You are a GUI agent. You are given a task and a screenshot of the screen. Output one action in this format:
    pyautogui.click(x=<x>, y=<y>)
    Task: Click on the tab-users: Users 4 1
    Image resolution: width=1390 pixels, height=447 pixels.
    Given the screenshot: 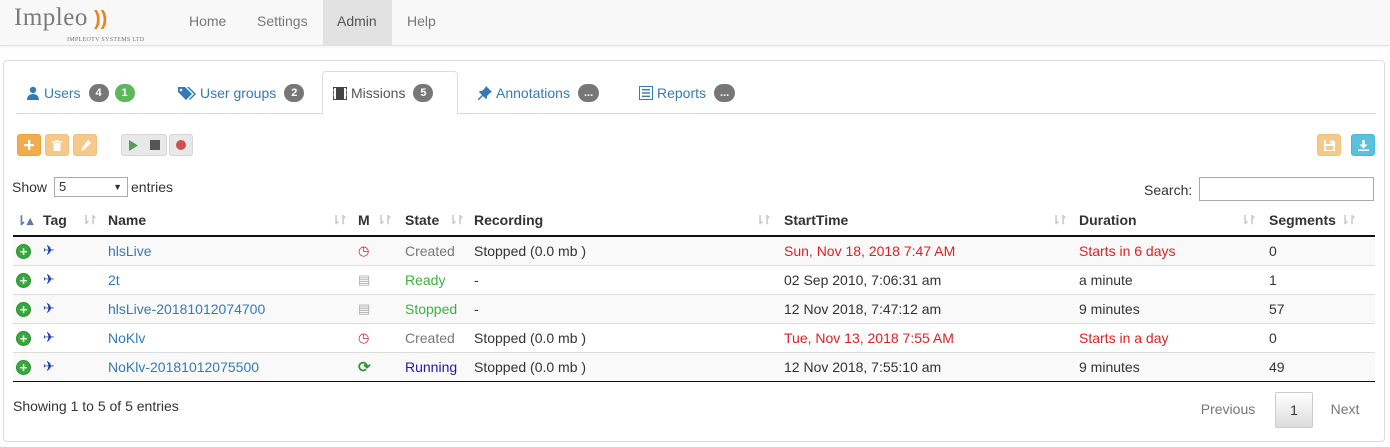 What is the action you would take?
    pyautogui.click(x=80, y=92)
    